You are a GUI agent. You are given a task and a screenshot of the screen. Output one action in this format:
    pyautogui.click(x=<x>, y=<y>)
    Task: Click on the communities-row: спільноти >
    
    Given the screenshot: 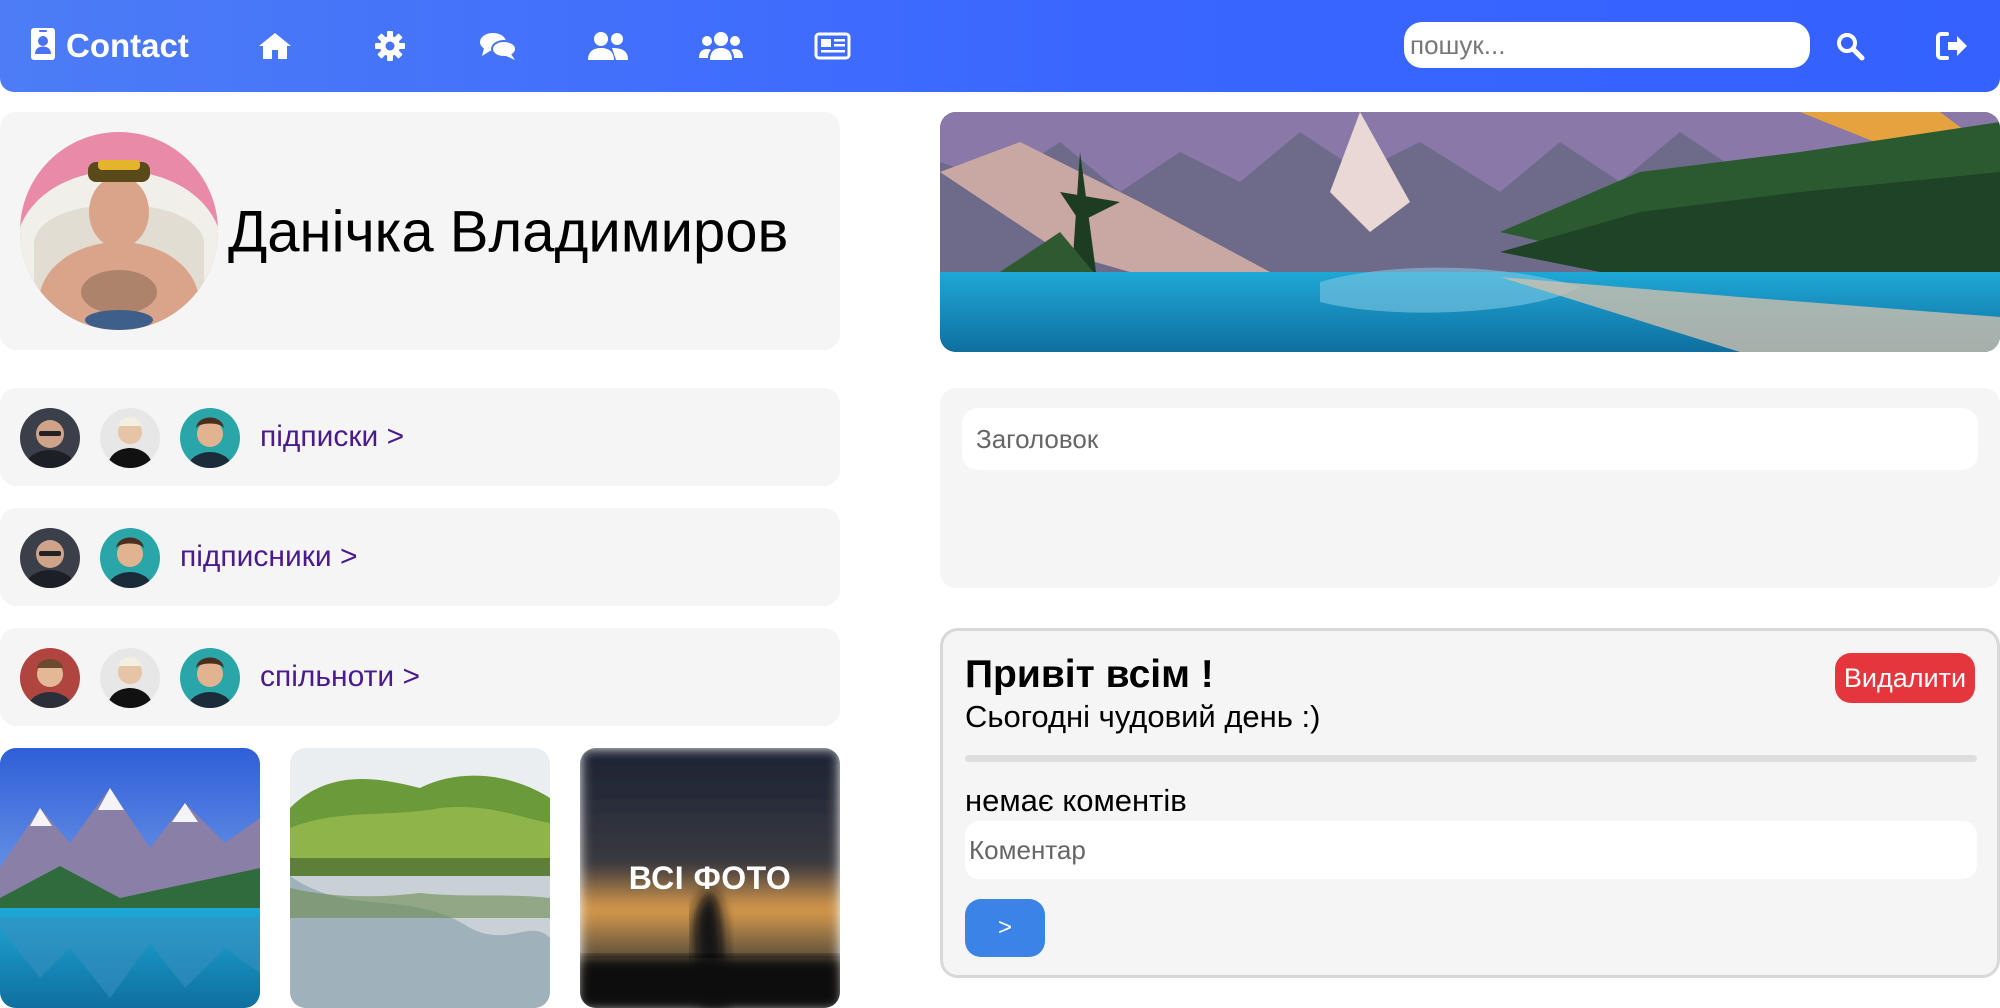 What is the action you would take?
    pyautogui.click(x=420, y=677)
    